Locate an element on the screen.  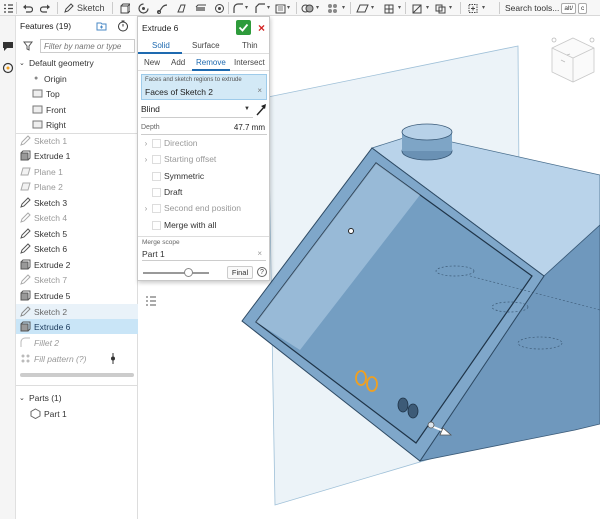
direction-checkbox is located at coordinates (156, 143).